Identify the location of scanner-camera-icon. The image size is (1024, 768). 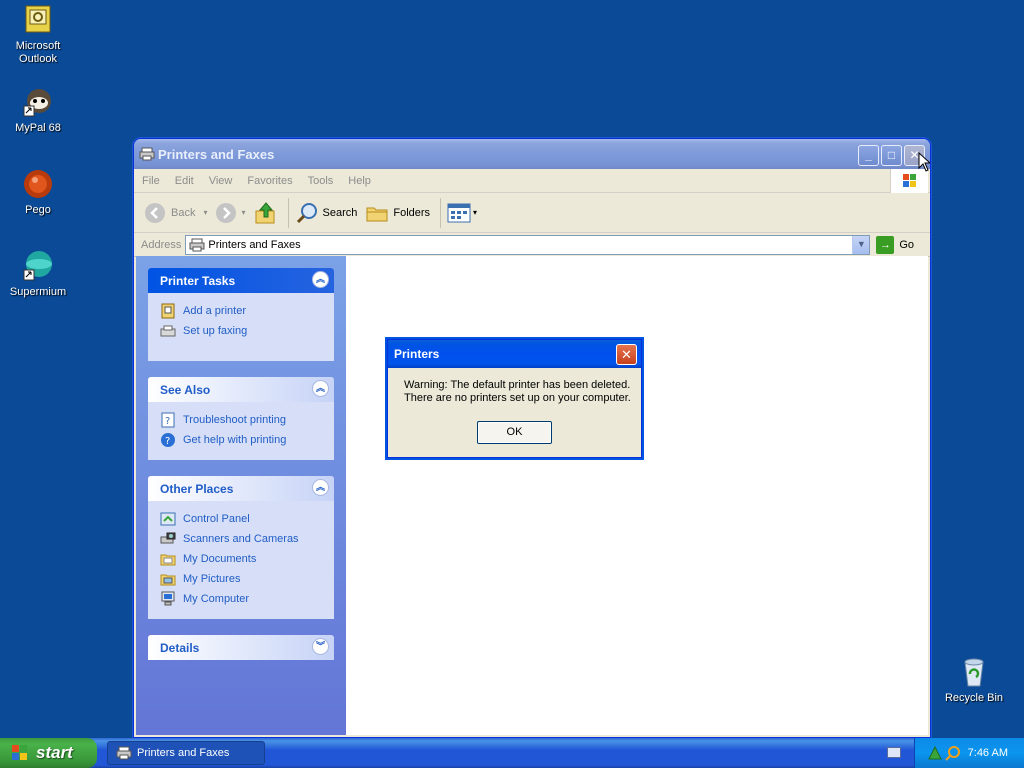
(168, 539).